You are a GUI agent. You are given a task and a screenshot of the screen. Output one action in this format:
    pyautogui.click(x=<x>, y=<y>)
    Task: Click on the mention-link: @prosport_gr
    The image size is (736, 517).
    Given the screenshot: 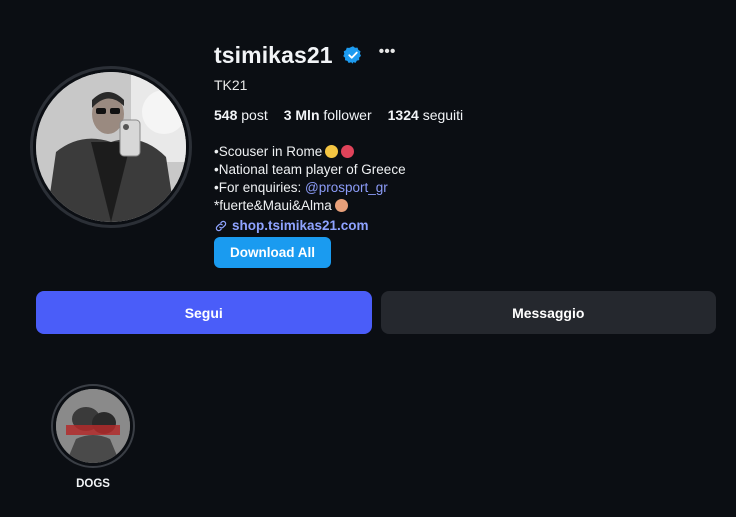 What is the action you would take?
    pyautogui.click(x=346, y=187)
    